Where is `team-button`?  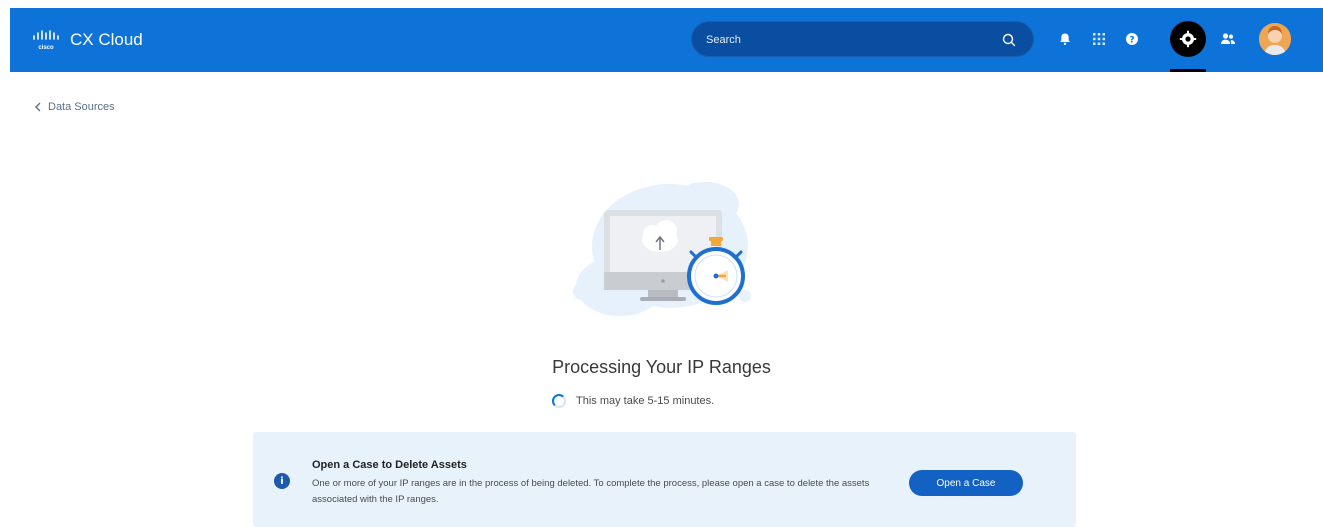
team-button is located at coordinates (1228, 39).